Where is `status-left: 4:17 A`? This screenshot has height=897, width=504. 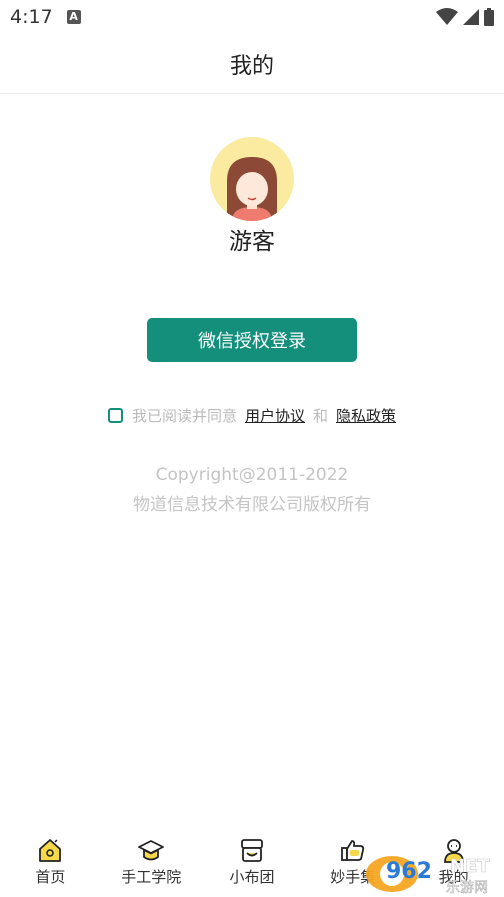 status-left: 4:17 A is located at coordinates (45, 17).